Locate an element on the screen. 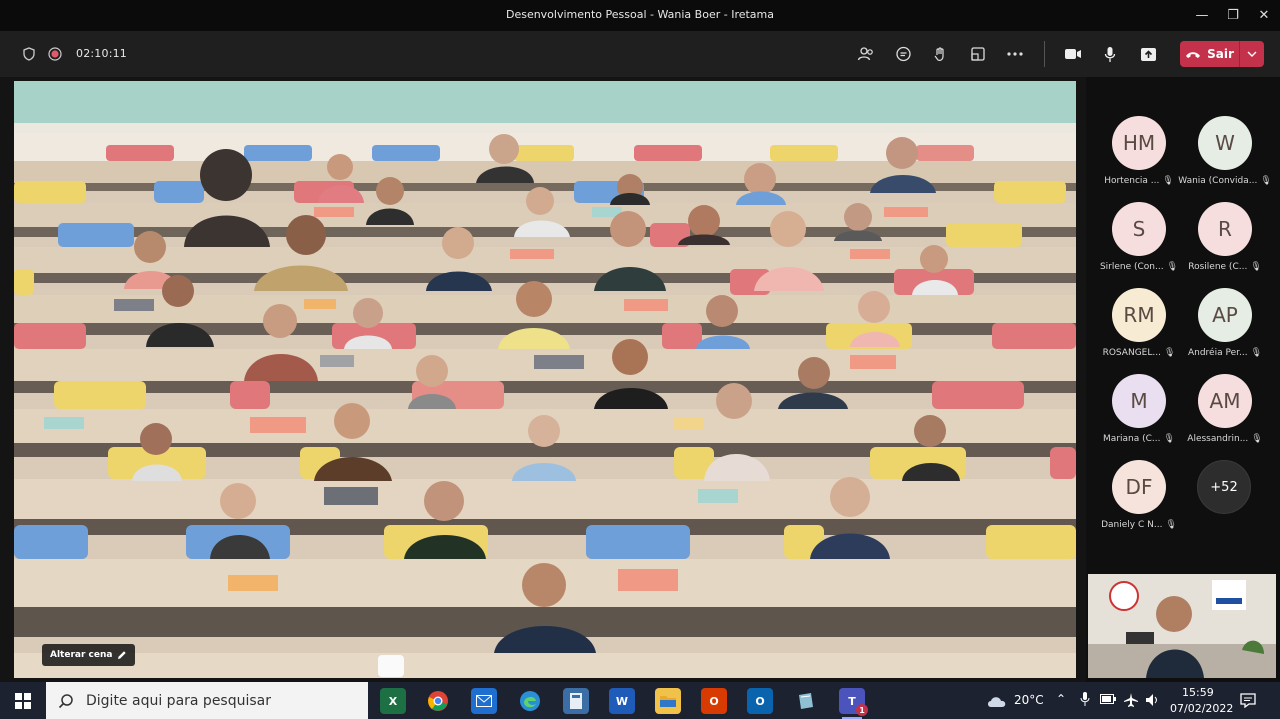 This screenshot has height=719, width=1280. participant-tile: AM Alessandrin... 🎙 is located at coordinates (1225, 409).